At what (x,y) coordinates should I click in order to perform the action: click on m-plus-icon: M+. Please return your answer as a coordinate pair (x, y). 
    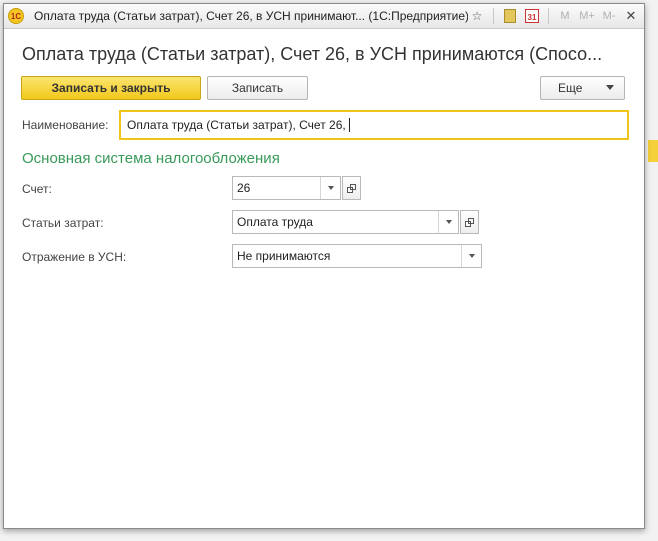
    Looking at the image, I should click on (587, 16).